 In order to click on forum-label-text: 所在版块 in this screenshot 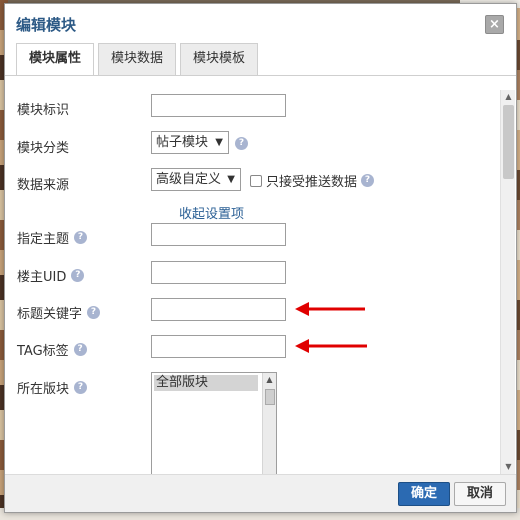, I will do `click(43, 389)`.